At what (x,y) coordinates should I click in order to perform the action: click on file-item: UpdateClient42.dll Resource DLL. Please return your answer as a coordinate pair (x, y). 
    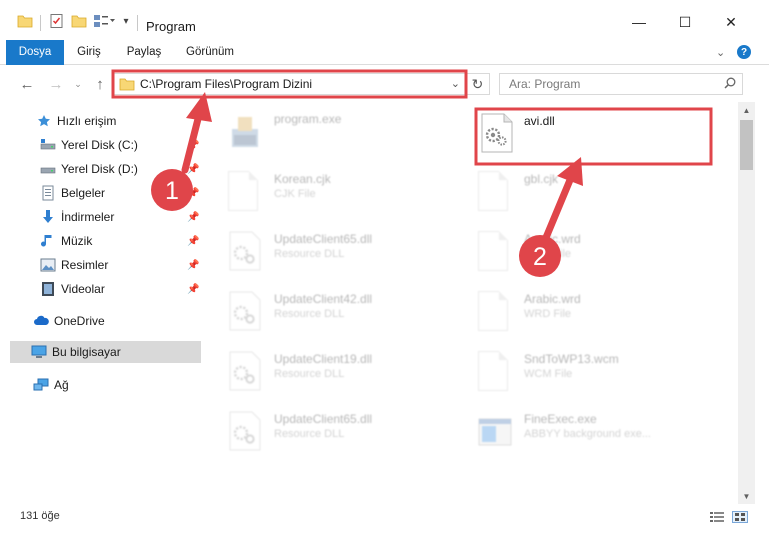
    Looking at the image, I should click on (326, 310).